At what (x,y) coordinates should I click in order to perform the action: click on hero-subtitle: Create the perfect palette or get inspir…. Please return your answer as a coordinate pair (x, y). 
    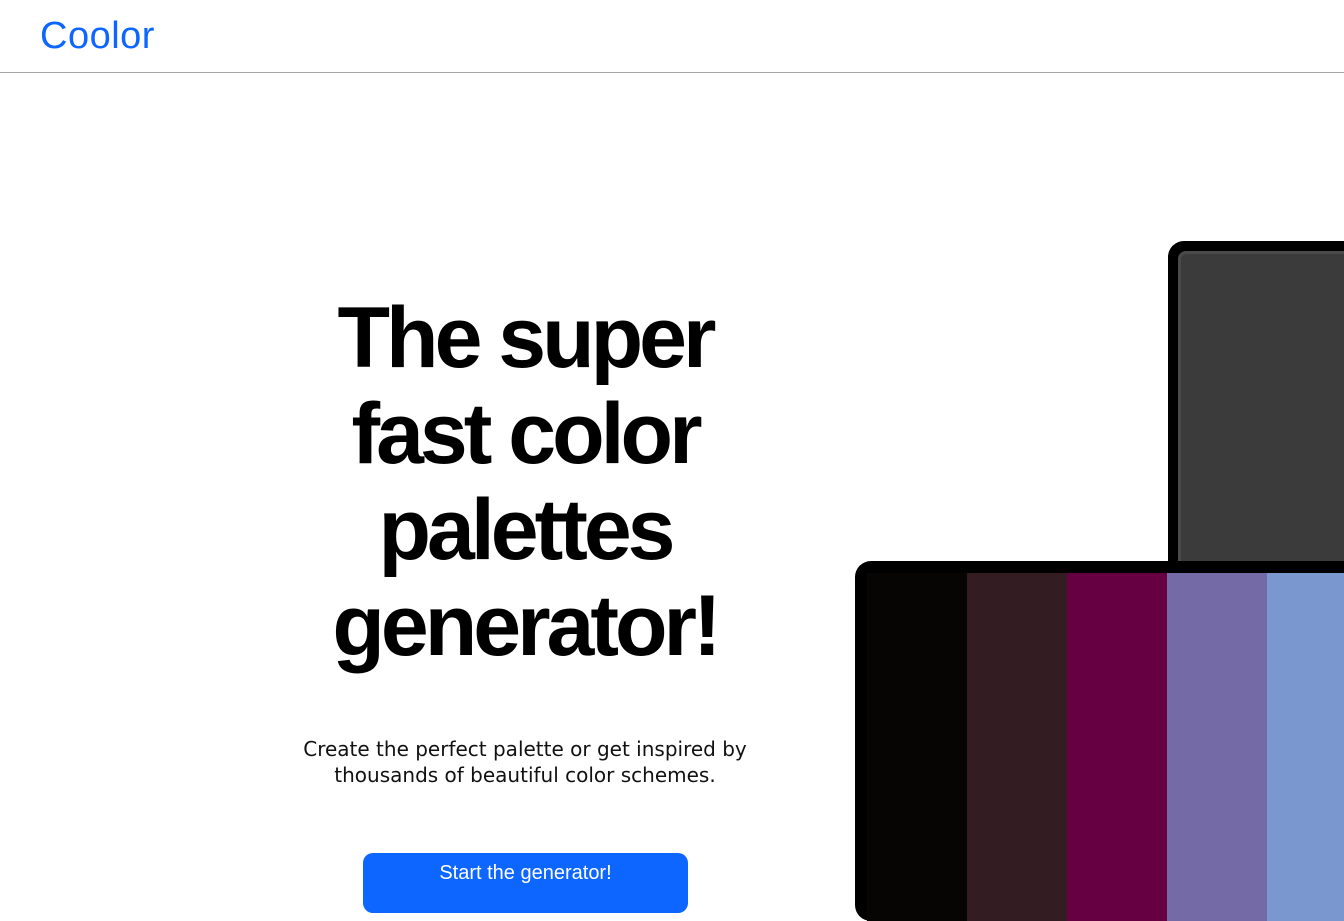
    Looking at the image, I should click on (525, 762).